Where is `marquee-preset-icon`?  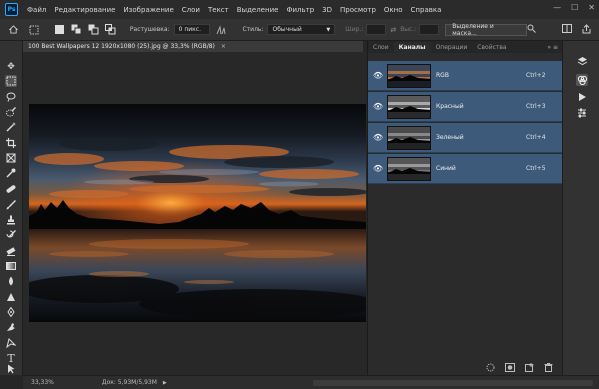
marquee-preset-icon is located at coordinates (34, 29).